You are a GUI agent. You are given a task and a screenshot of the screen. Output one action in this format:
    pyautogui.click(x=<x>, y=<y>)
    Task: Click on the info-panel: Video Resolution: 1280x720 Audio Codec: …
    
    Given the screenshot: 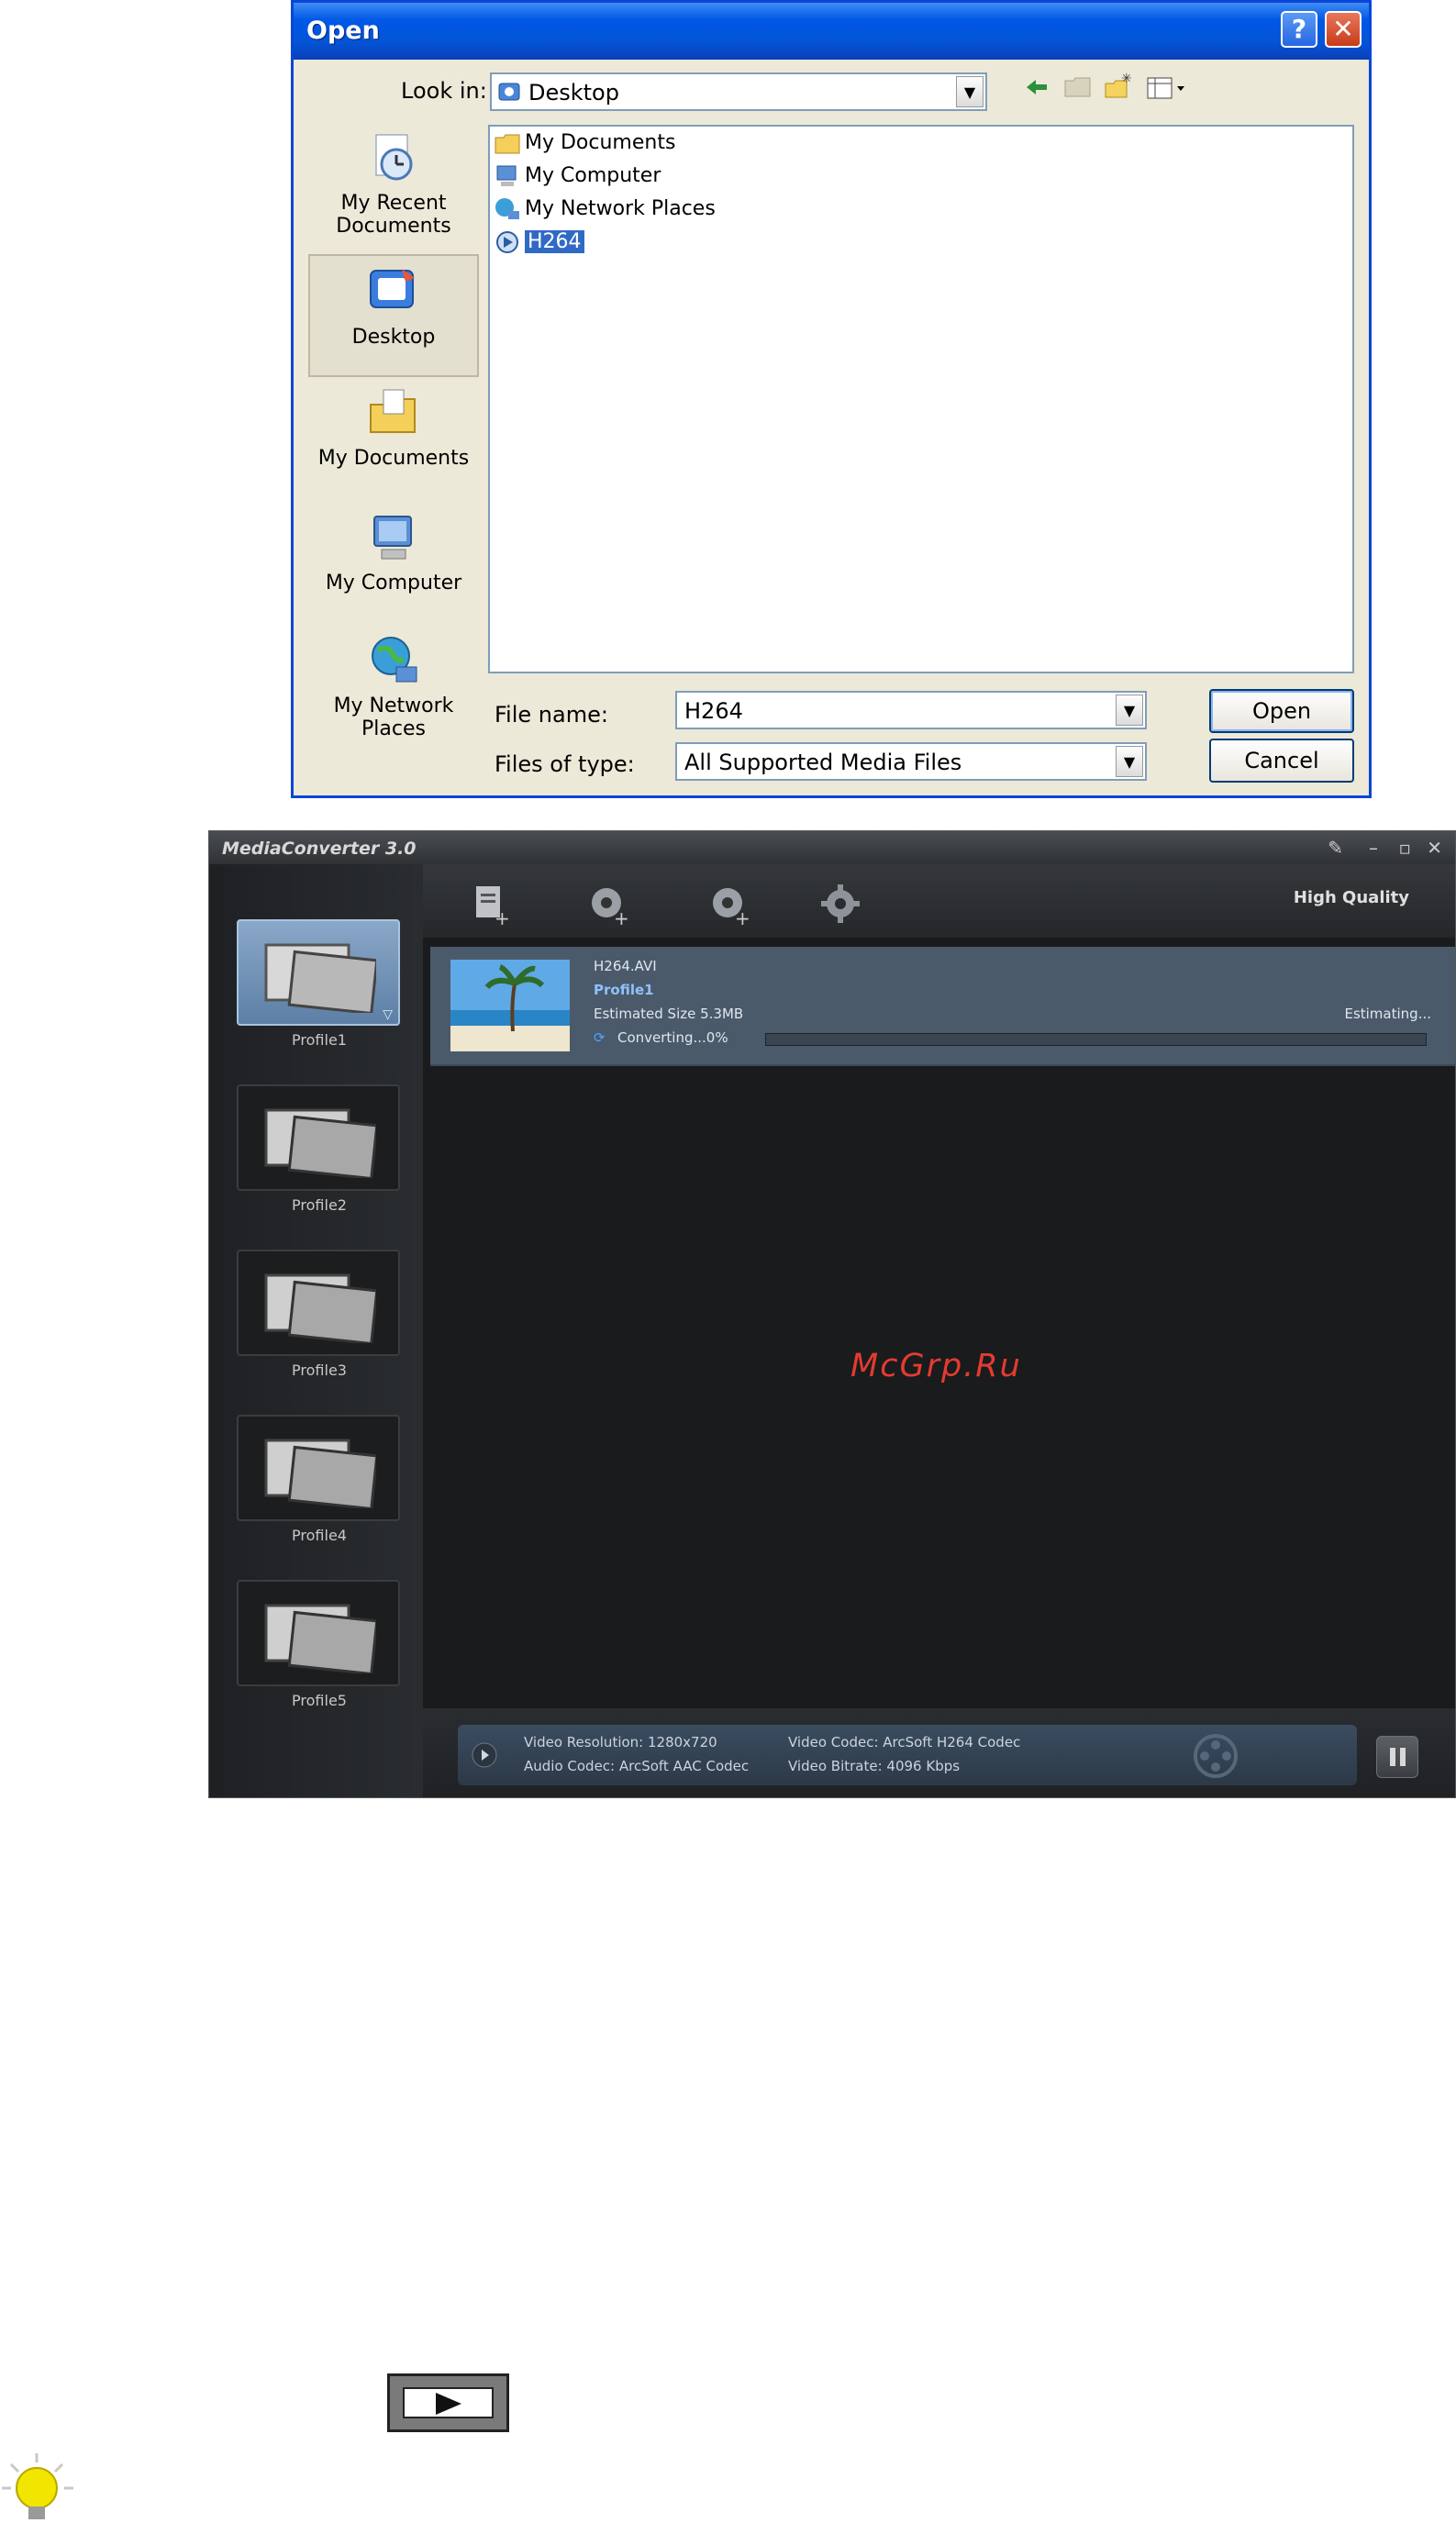 What is the action you would take?
    pyautogui.click(x=907, y=1755)
    